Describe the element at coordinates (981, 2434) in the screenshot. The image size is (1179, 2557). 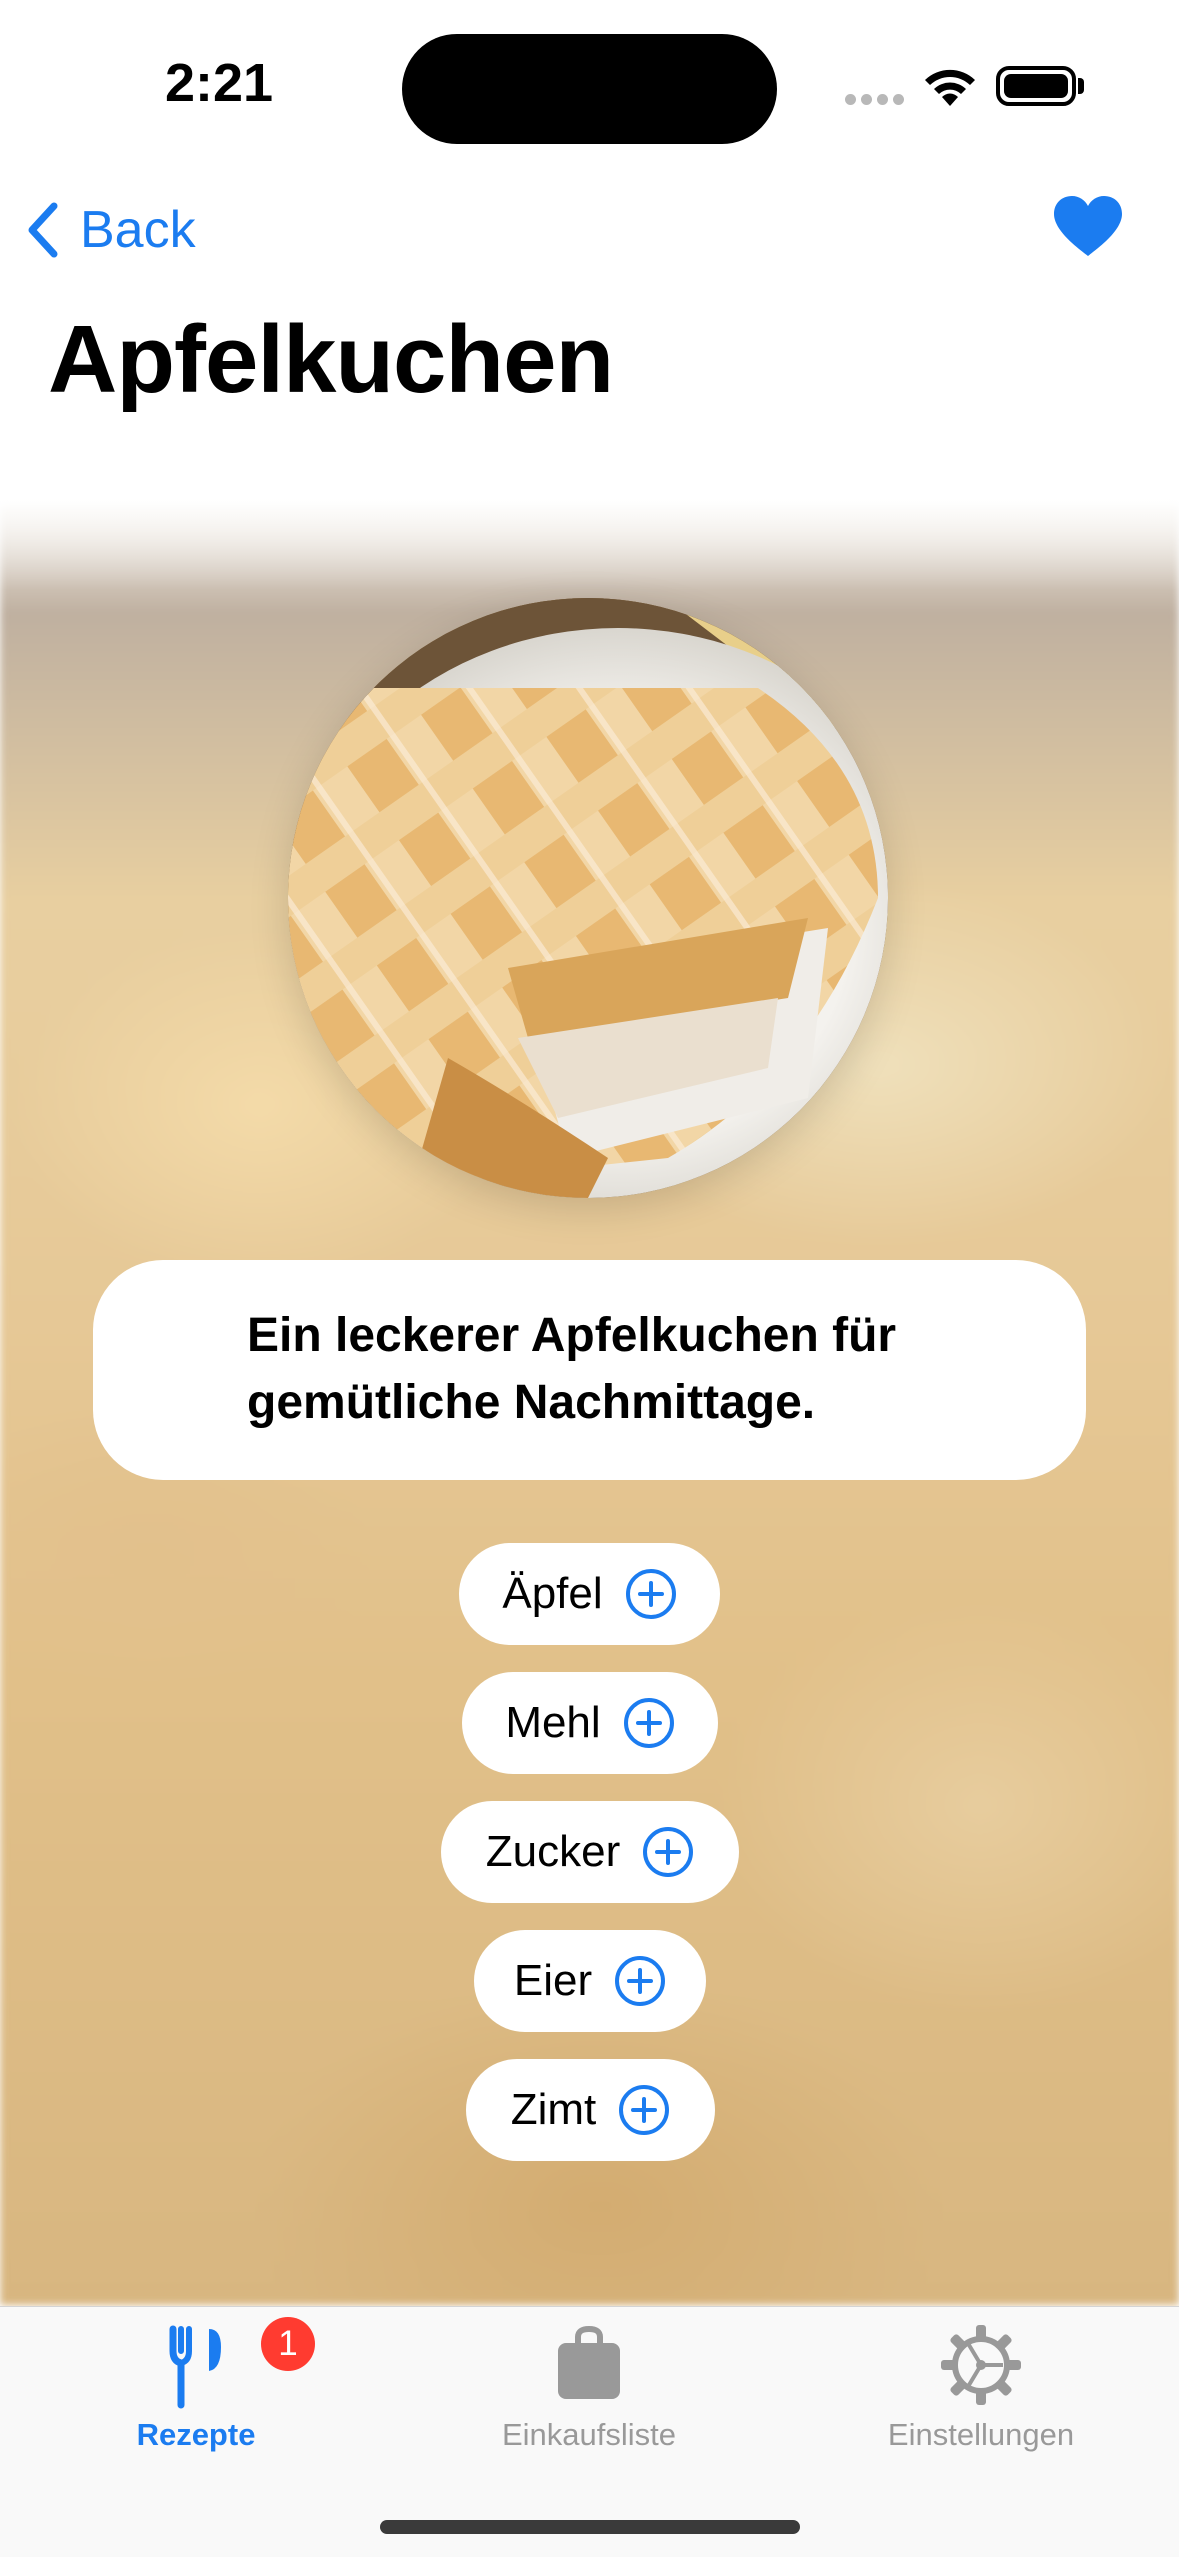
I see `tab-settings-label: Einstellungen` at that location.